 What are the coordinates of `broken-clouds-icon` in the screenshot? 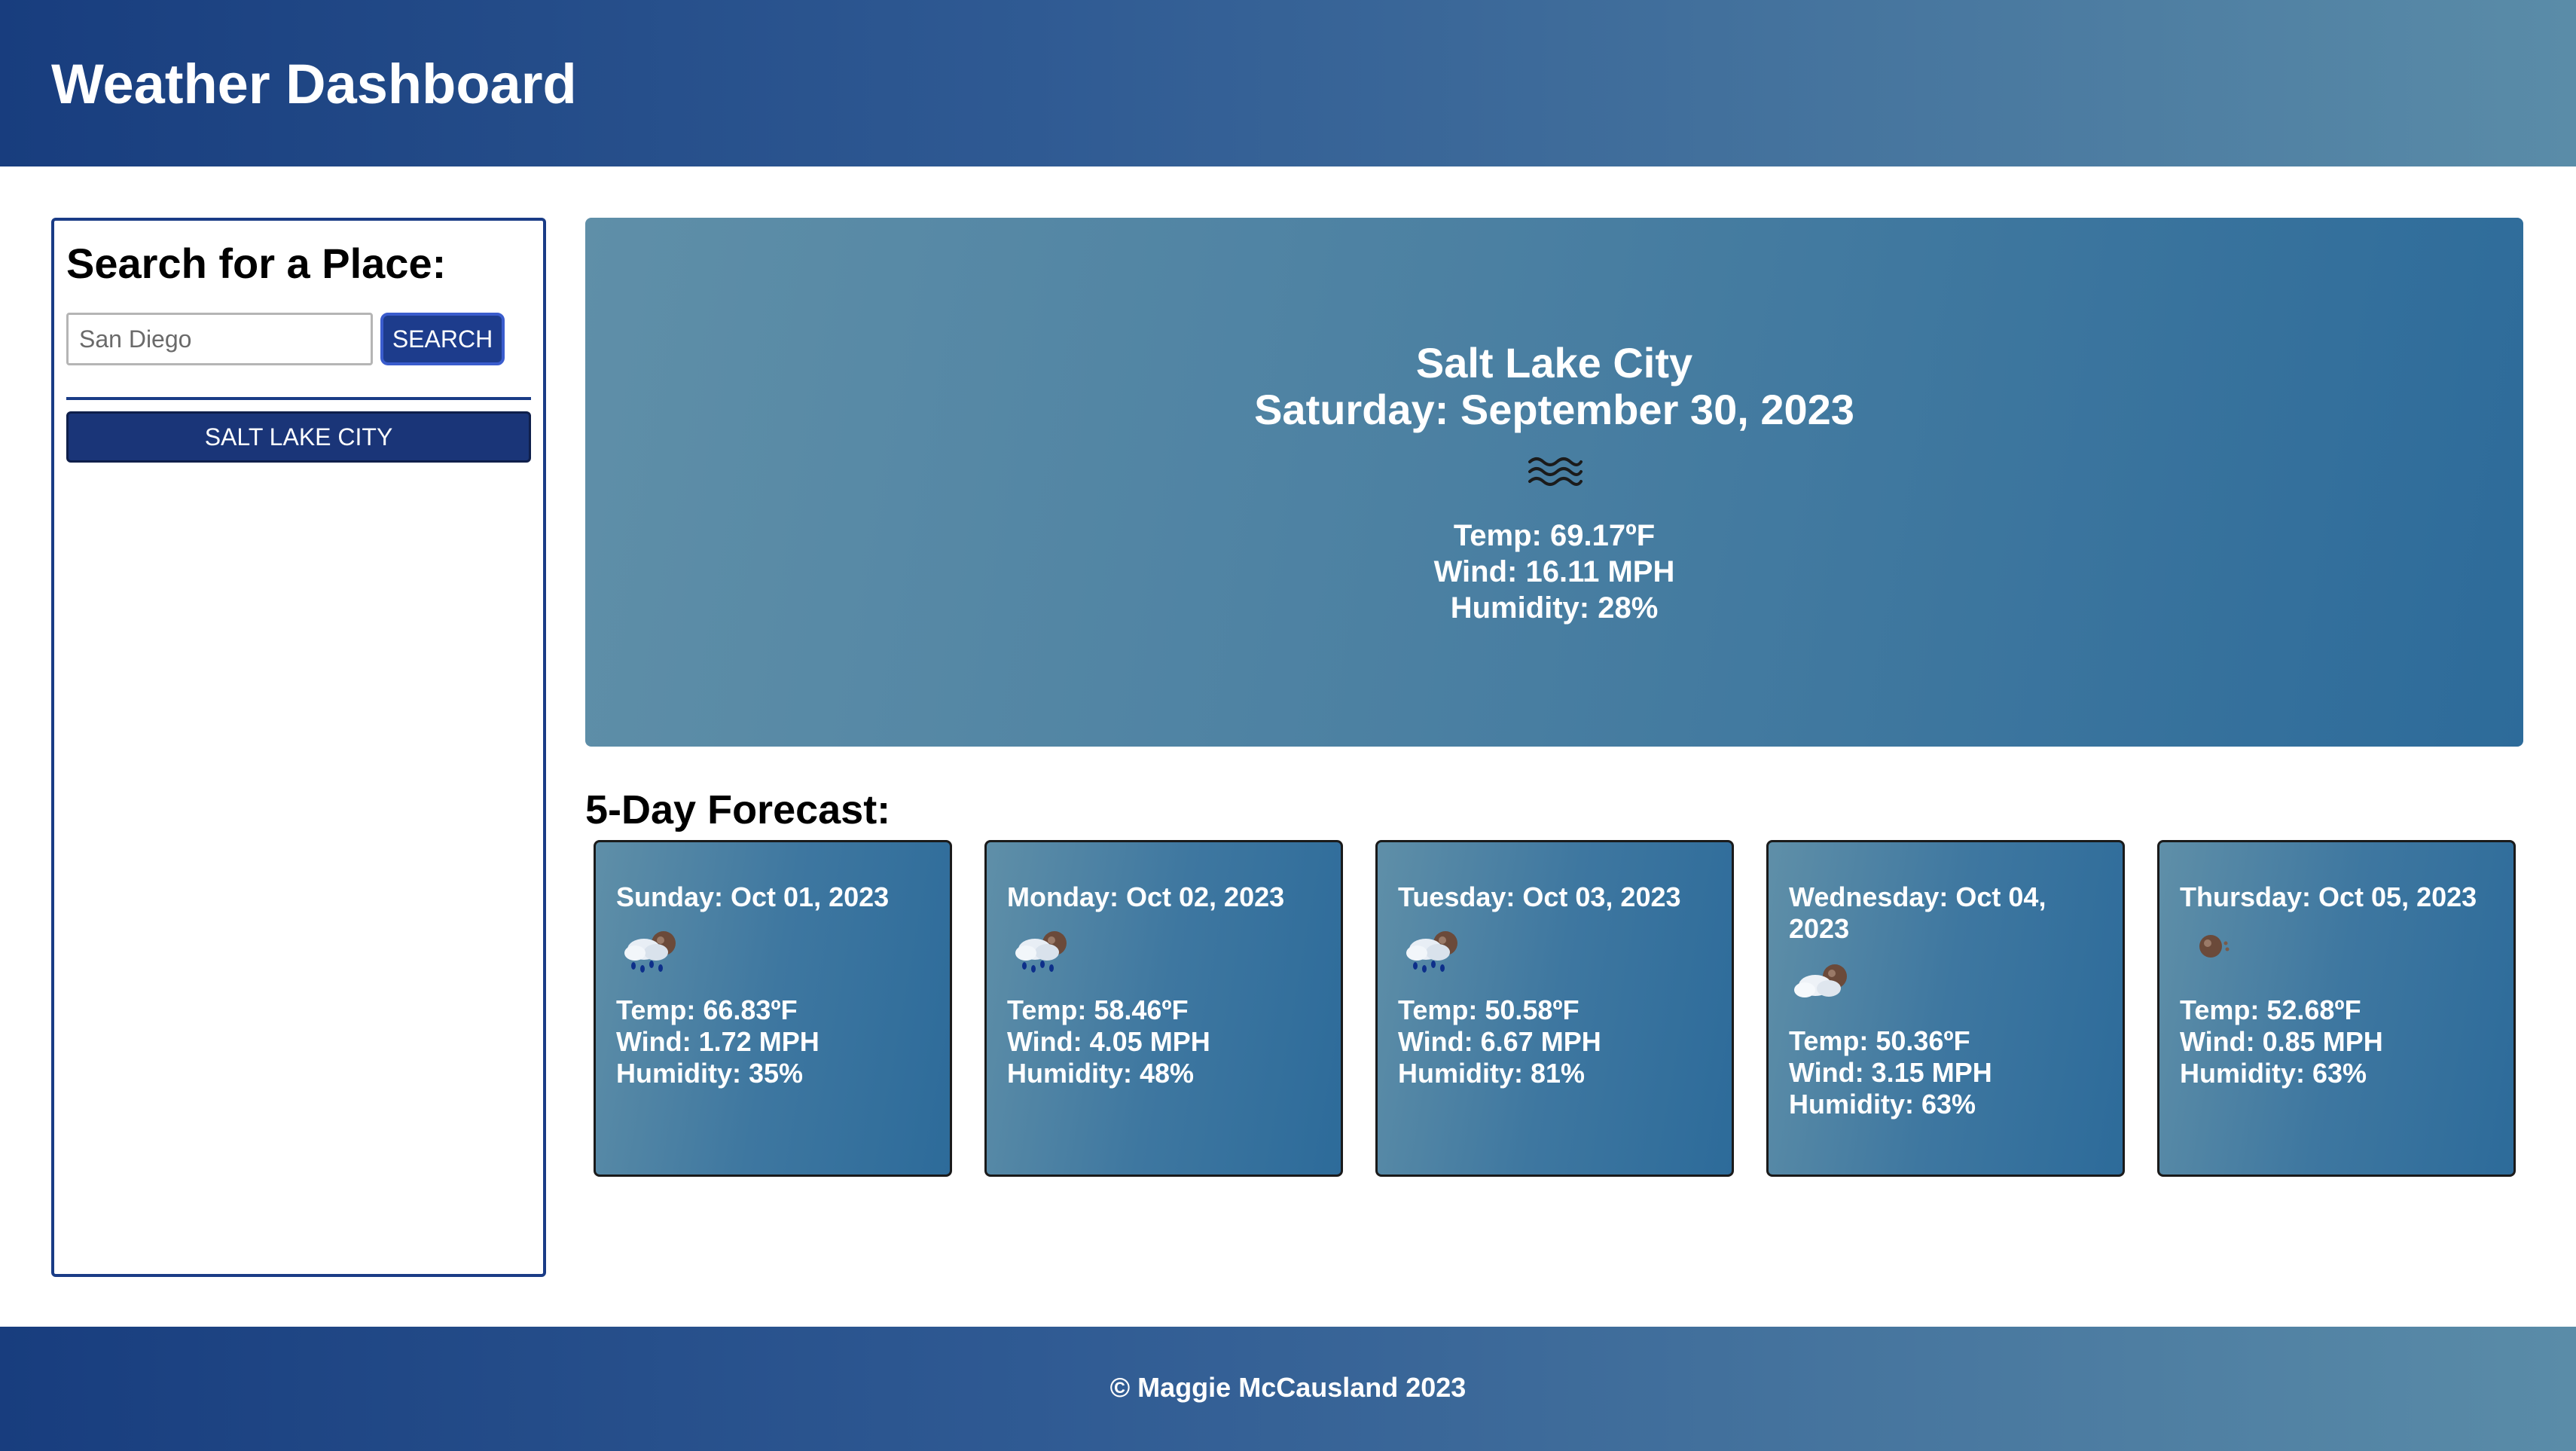 It's located at (1821, 980).